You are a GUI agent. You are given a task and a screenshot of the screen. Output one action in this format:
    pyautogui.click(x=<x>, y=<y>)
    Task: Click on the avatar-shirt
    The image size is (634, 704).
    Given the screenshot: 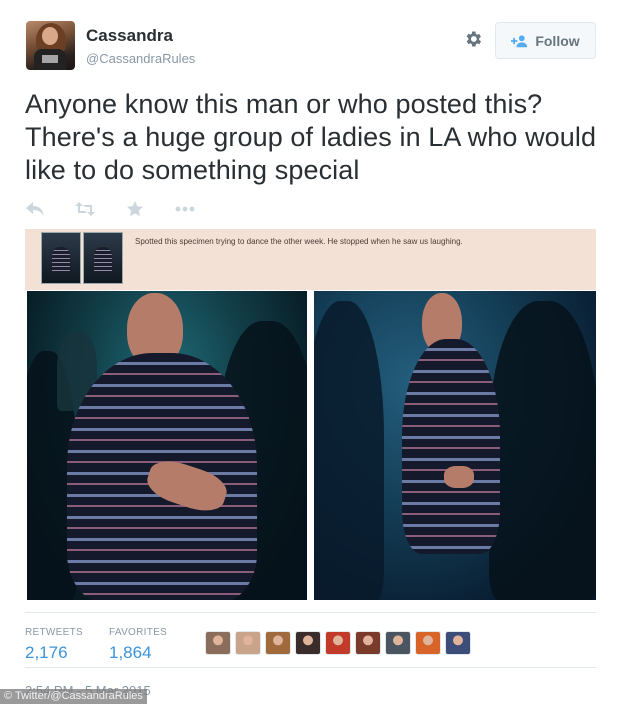 What is the action you would take?
    pyautogui.click(x=50, y=59)
    